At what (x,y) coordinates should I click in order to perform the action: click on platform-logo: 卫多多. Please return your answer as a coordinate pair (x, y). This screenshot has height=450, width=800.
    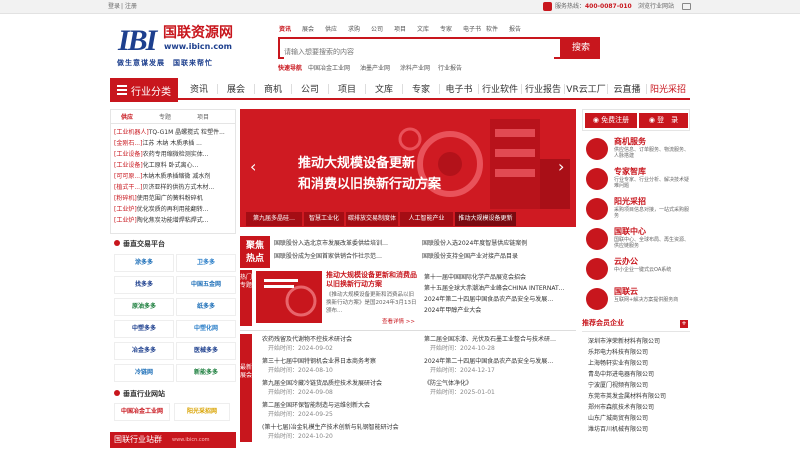
    Looking at the image, I should click on (206, 263).